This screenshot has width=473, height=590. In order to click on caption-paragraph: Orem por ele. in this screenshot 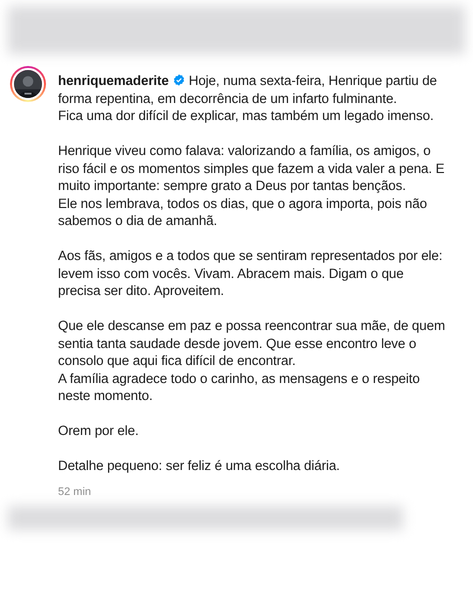, I will do `click(99, 431)`.